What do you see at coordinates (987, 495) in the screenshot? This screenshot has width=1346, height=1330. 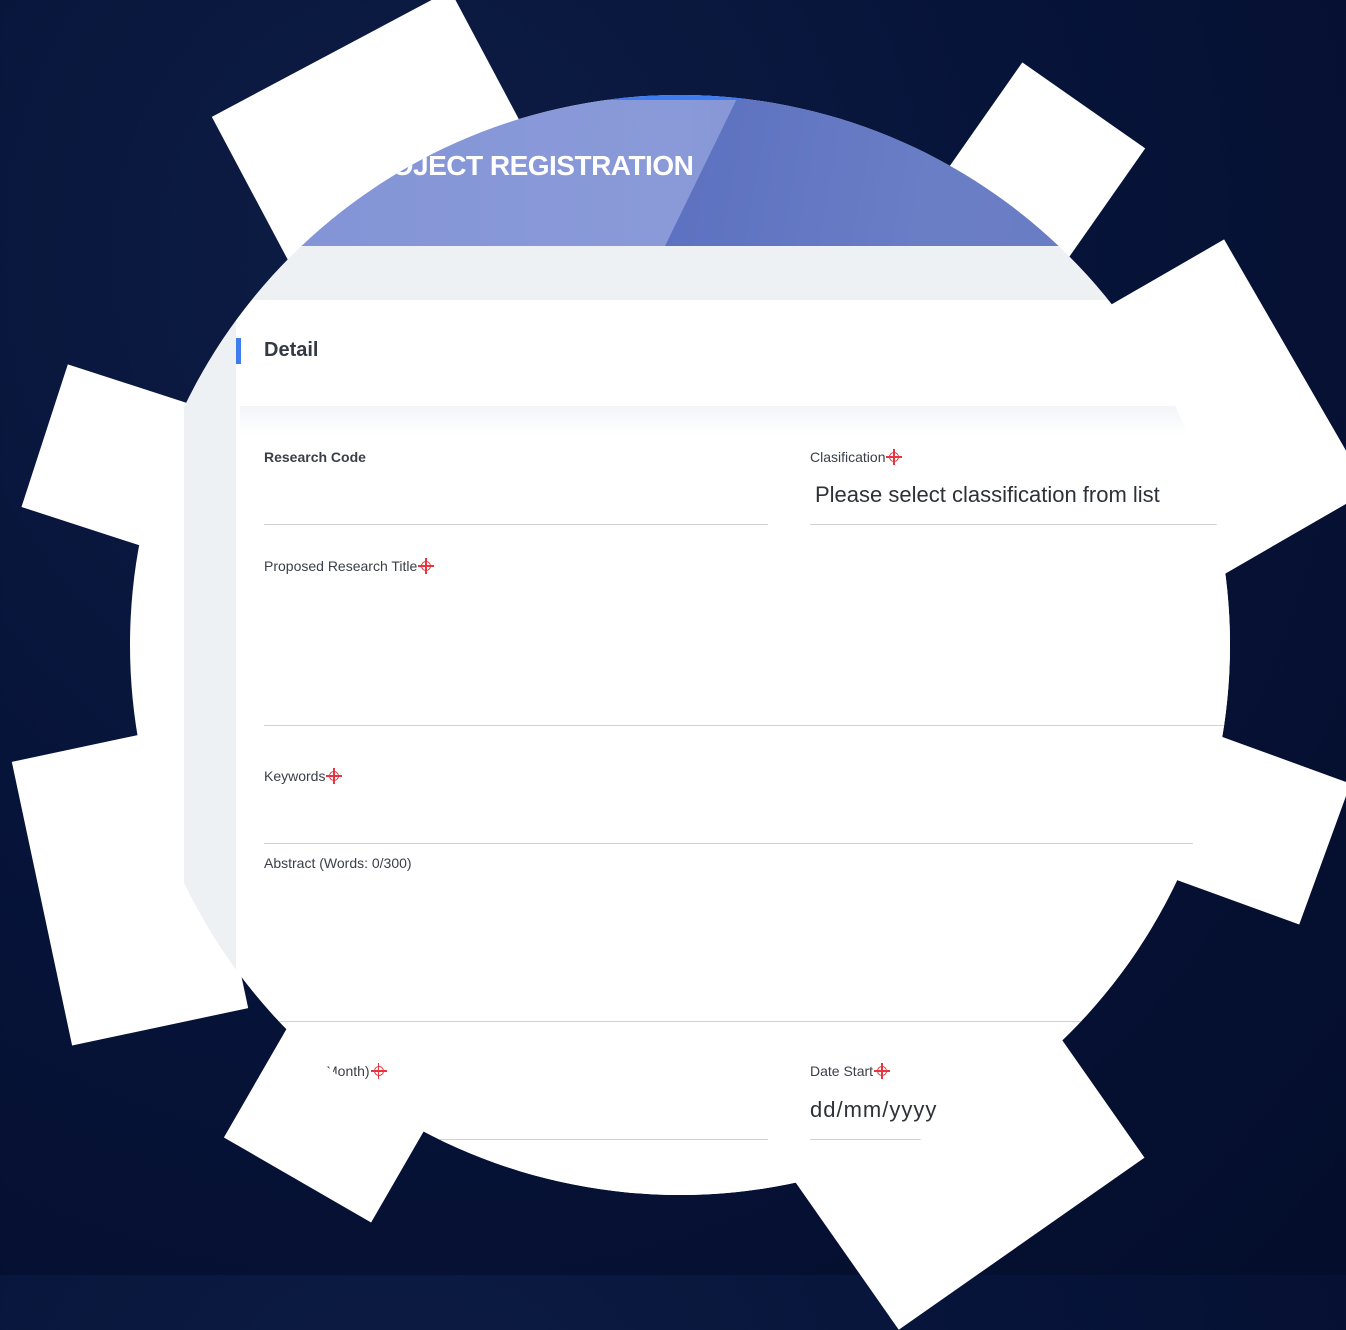 I see `classification-select: Please select classification from list` at bounding box center [987, 495].